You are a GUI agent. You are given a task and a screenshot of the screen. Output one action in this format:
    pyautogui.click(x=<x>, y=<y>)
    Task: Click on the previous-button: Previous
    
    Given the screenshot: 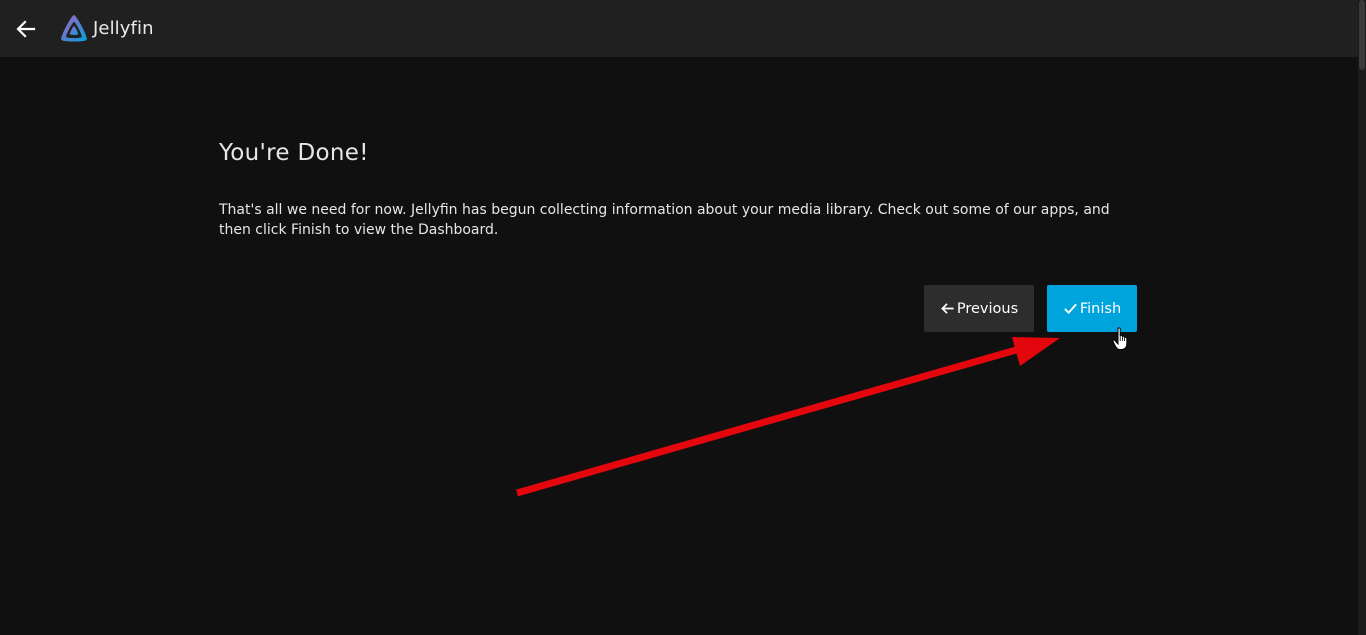 What is the action you would take?
    pyautogui.click(x=979, y=308)
    